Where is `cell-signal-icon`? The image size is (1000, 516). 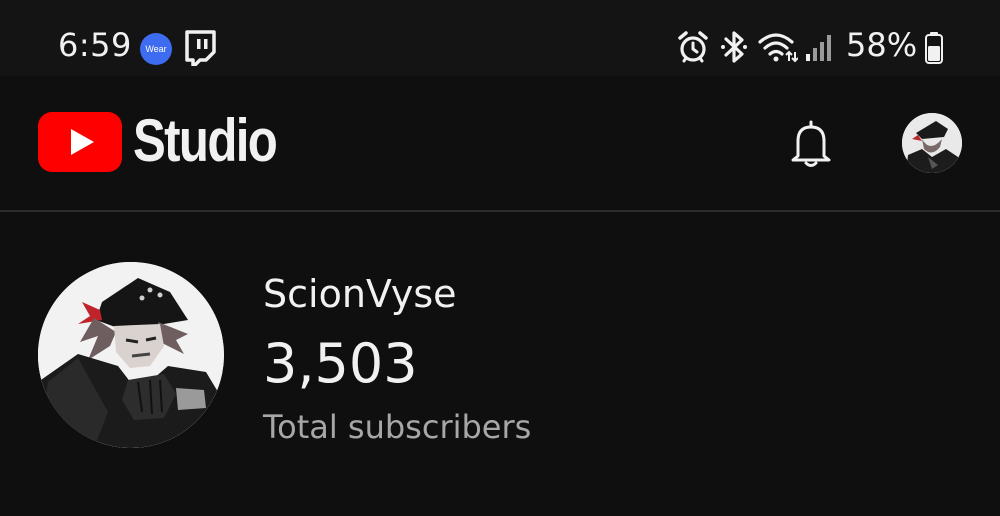 cell-signal-icon is located at coordinates (818, 48).